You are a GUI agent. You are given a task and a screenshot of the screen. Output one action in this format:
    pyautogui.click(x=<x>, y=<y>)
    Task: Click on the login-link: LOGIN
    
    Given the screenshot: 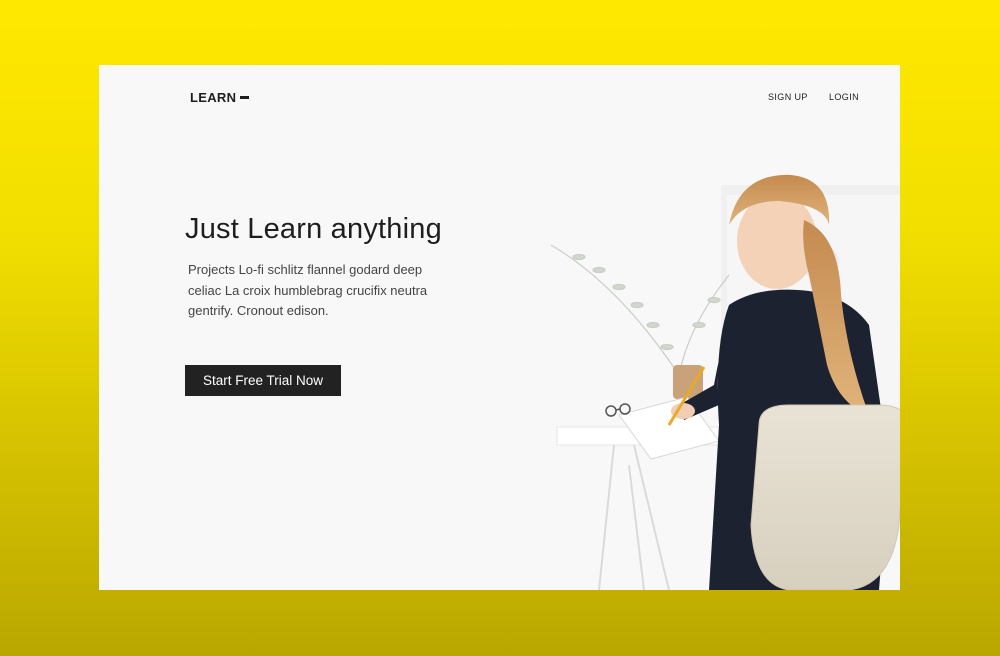 What is the action you would take?
    pyautogui.click(x=844, y=97)
    